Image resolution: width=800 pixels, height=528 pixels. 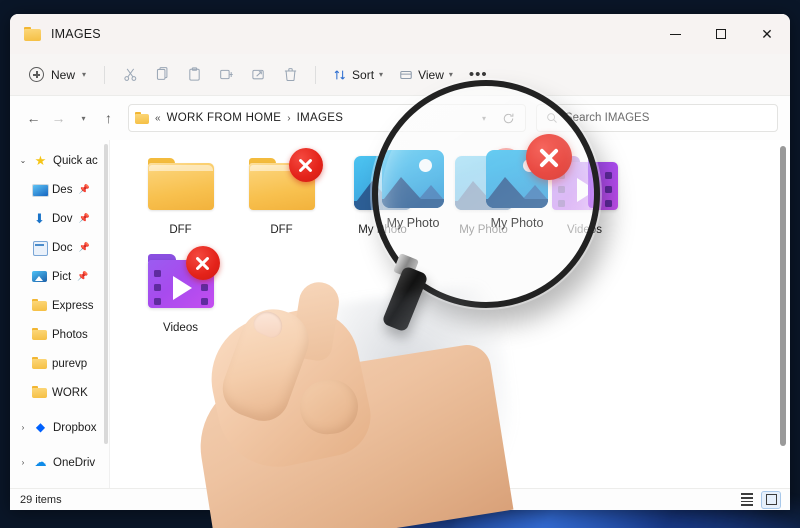 What do you see at coordinates (60, 363) in the screenshot?
I see `sidebar-item-purevpn: purevp` at bounding box center [60, 363].